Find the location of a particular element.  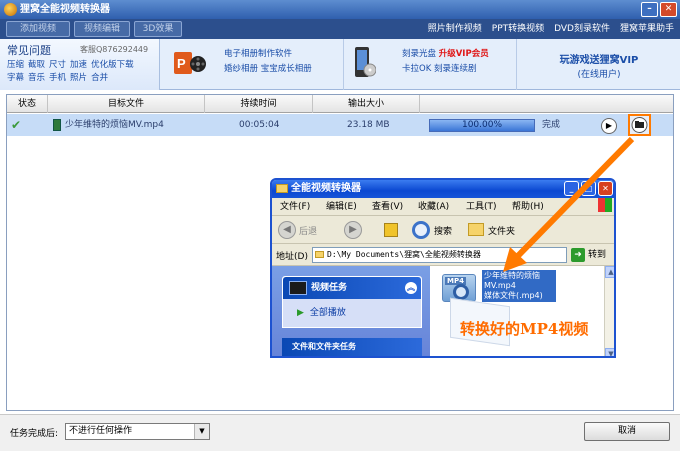

faq-link: 尺寸 is located at coordinates (57, 65).